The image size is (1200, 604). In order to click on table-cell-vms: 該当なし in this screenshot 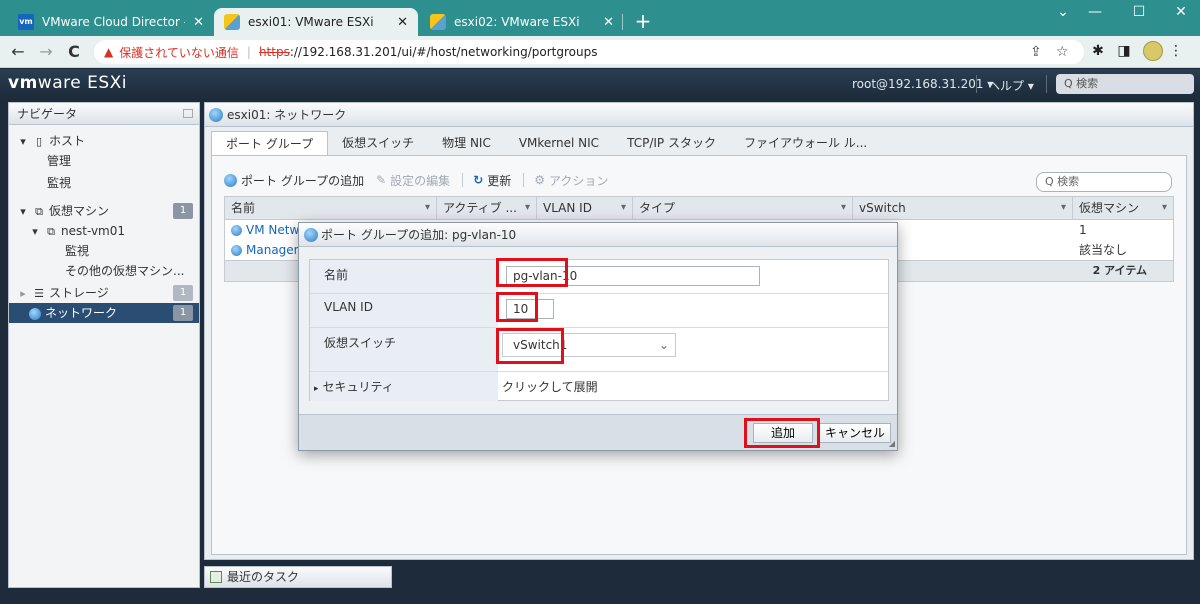, I will do `click(1103, 250)`.